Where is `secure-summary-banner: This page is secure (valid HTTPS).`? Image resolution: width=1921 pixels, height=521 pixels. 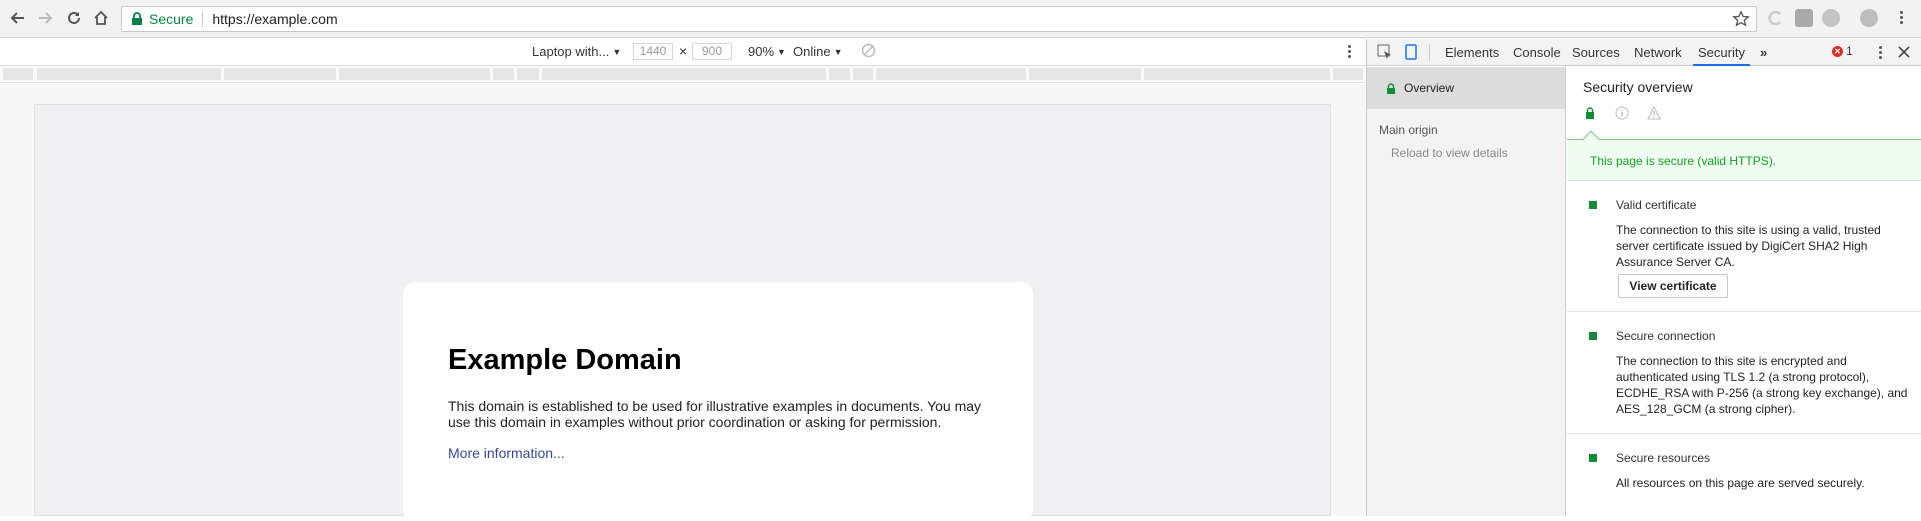 secure-summary-banner: This page is secure (valid HTTPS). is located at coordinates (1744, 160).